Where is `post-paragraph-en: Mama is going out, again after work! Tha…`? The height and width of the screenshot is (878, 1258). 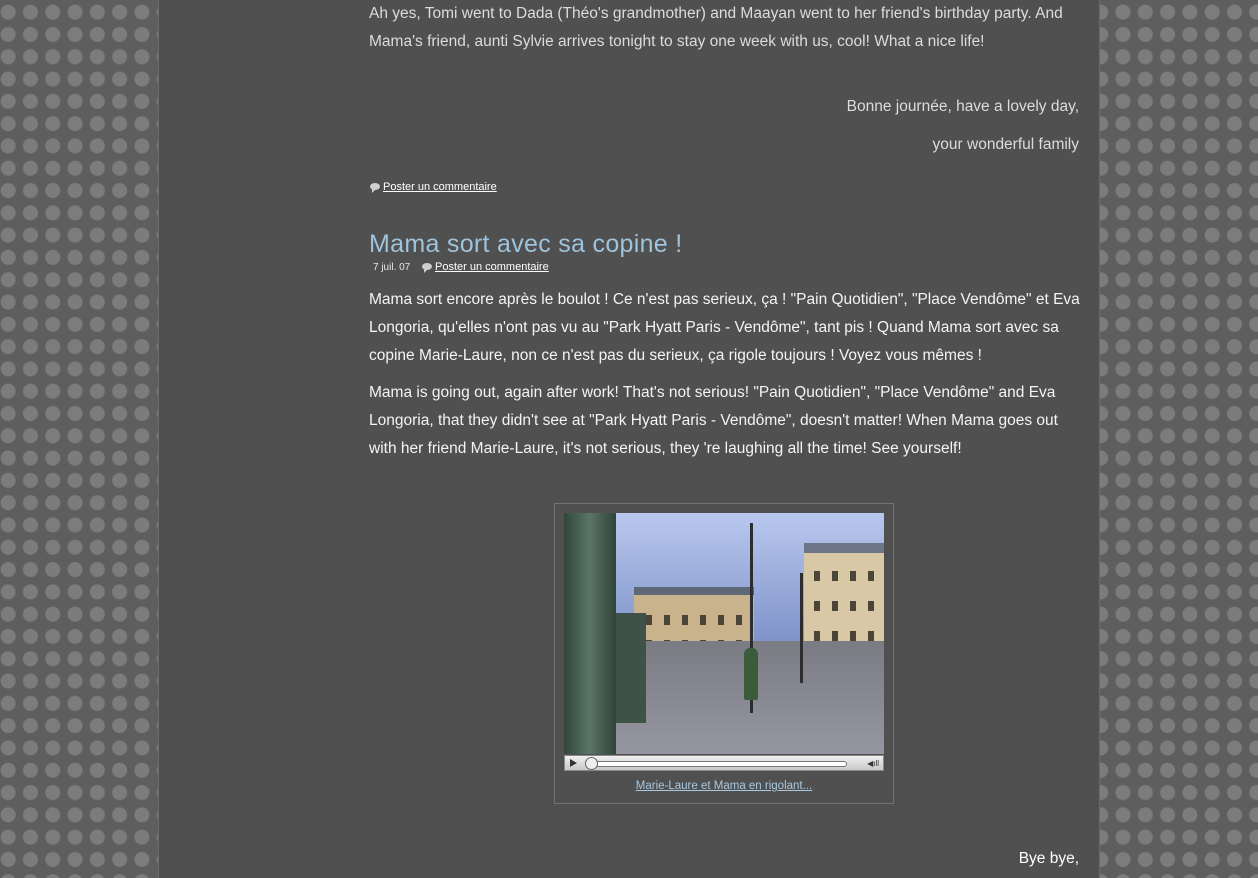
post-paragraph-en: Mama is going out, again after work! Tha… is located at coordinates (713, 420).